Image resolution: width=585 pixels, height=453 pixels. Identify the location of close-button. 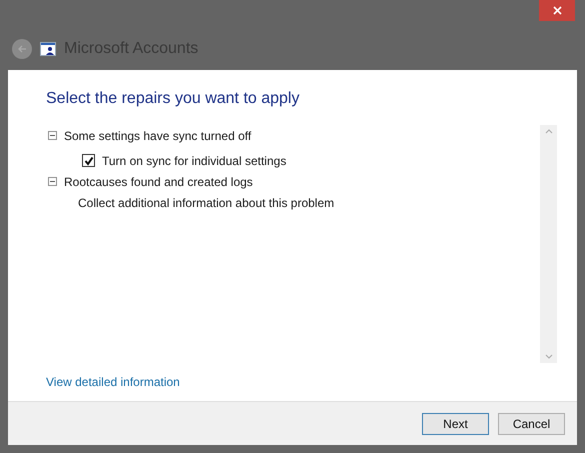
(557, 10).